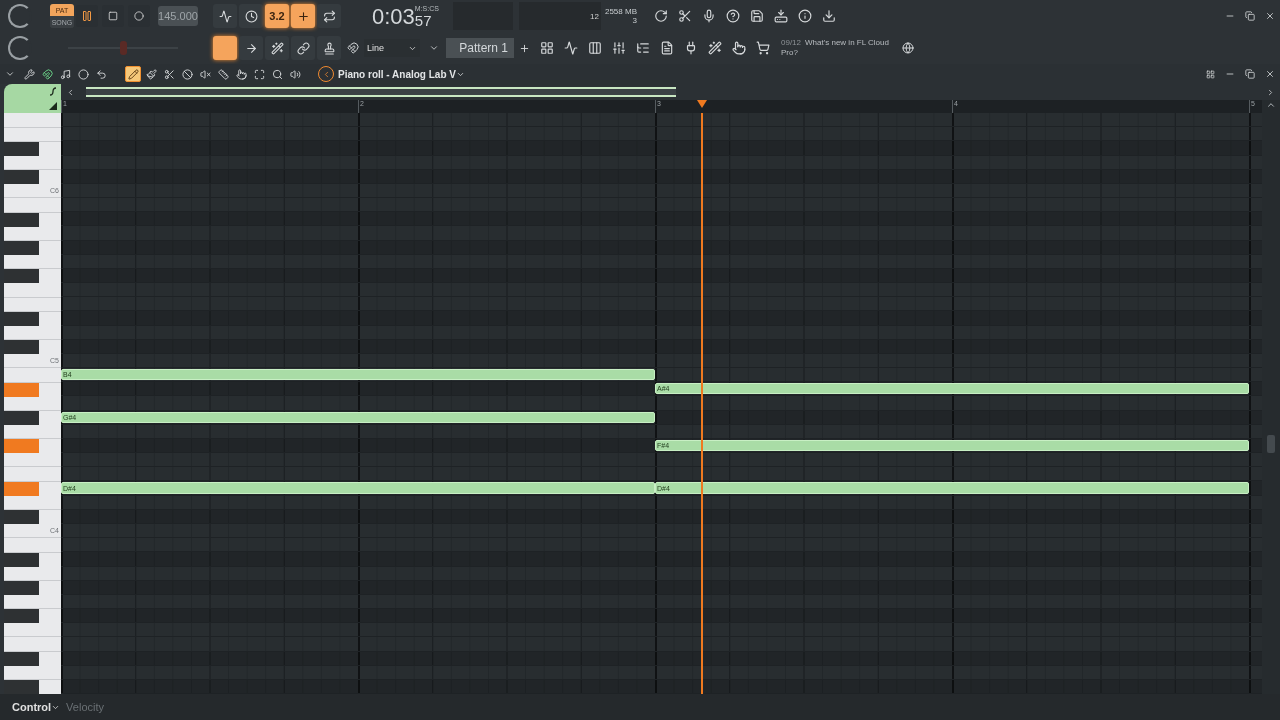  I want to click on wrench-icon, so click(29, 74).